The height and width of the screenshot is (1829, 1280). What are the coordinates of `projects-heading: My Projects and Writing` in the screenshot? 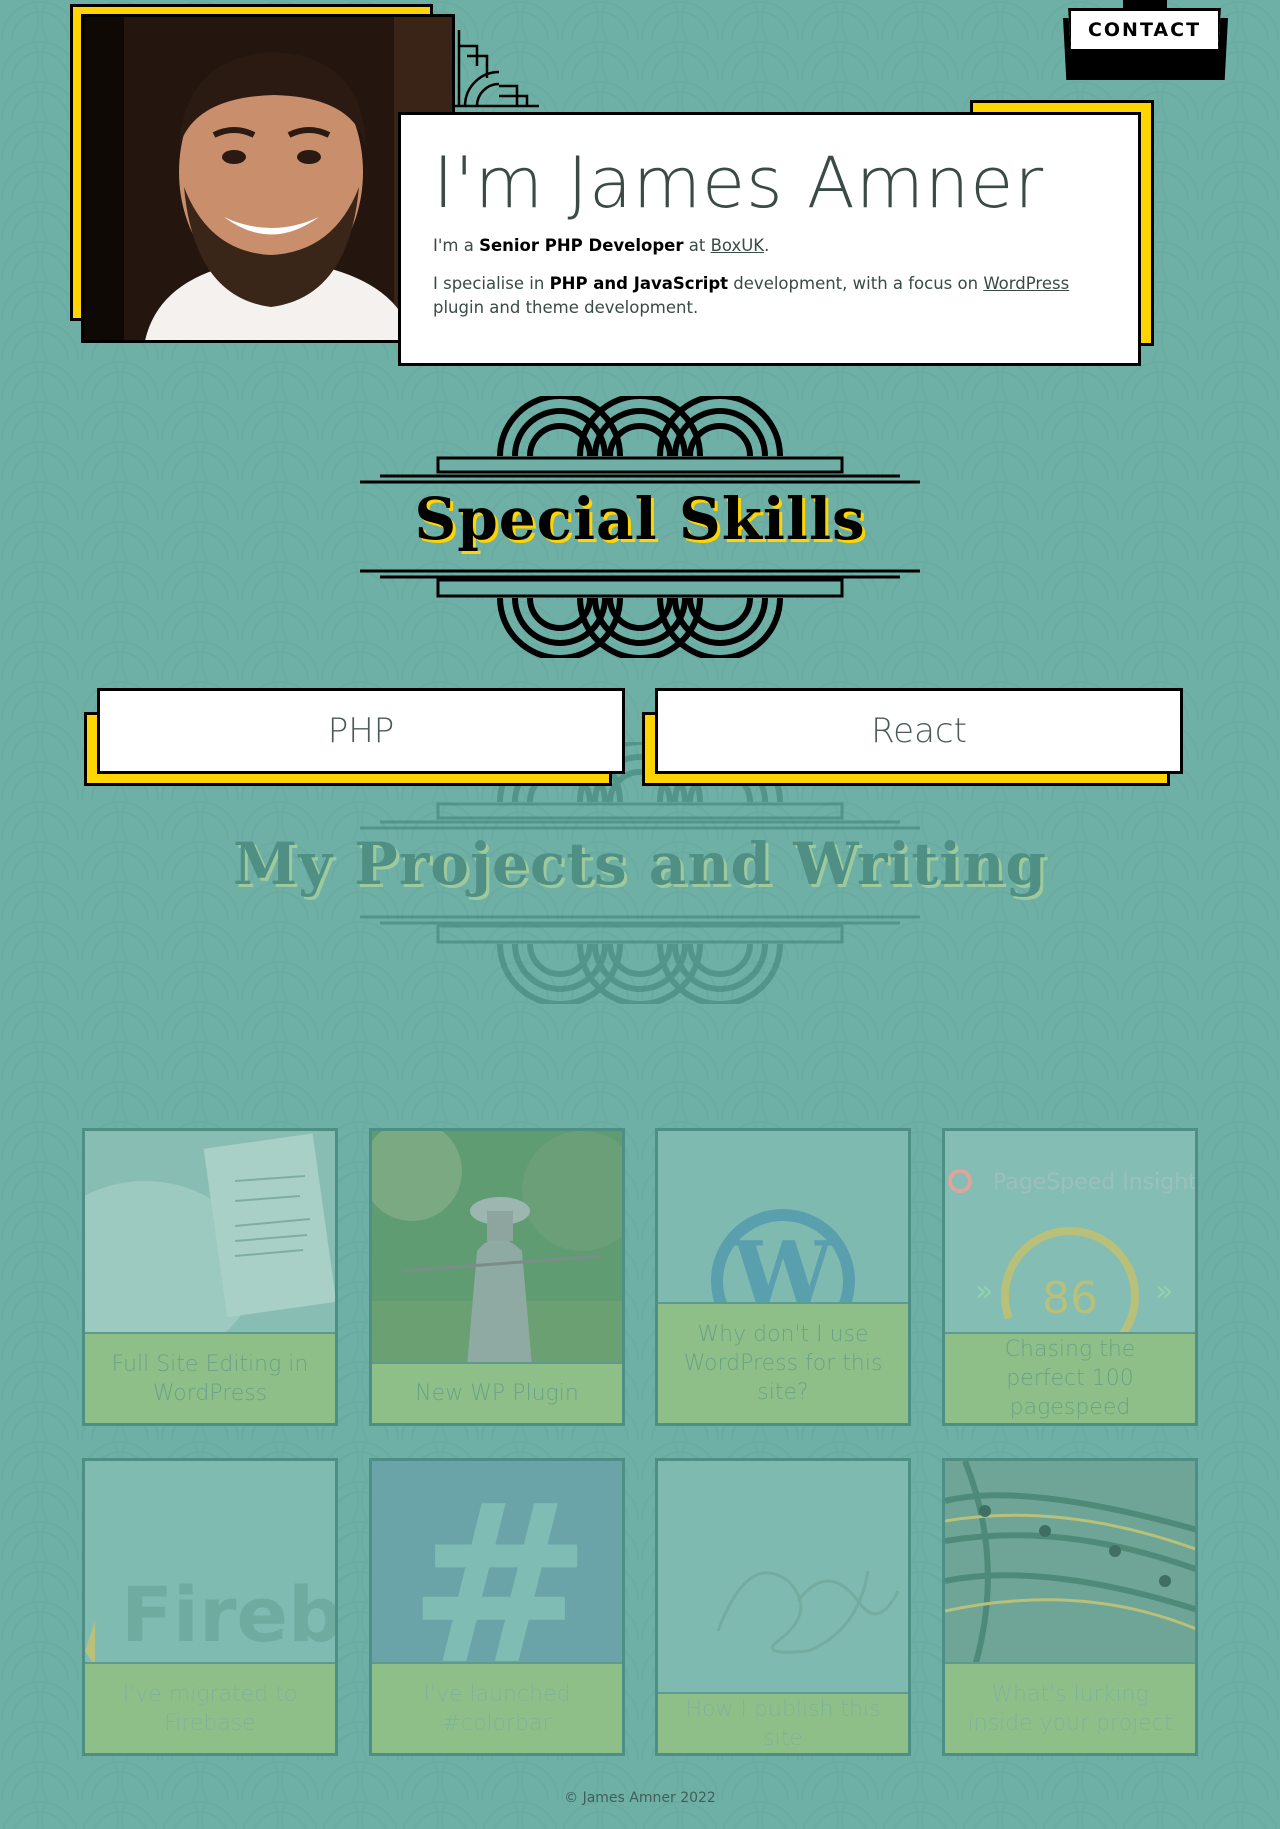 It's located at (640, 864).